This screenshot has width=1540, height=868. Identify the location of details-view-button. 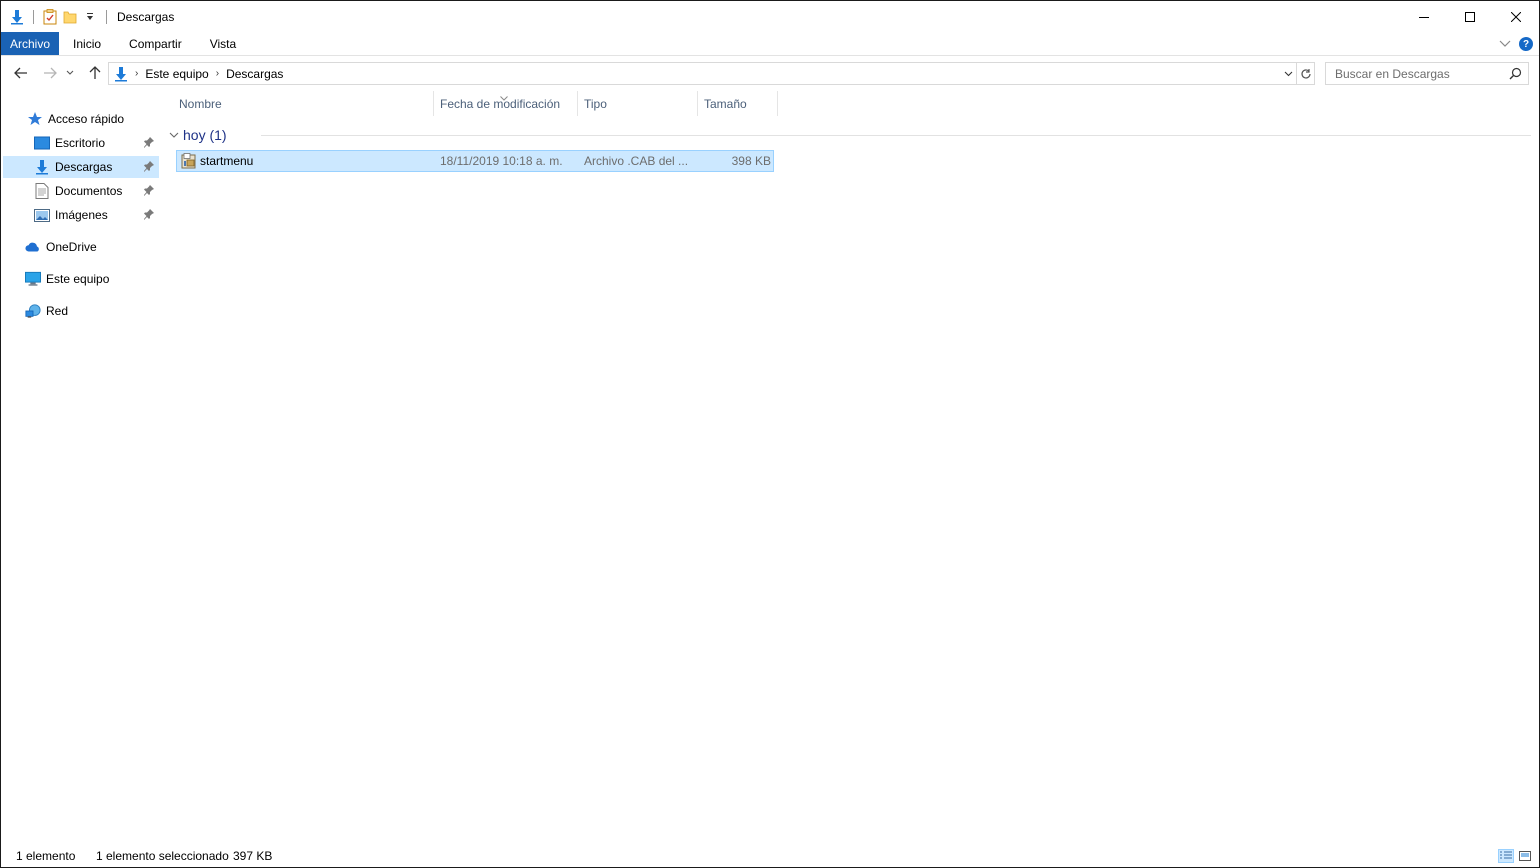
(1506, 856).